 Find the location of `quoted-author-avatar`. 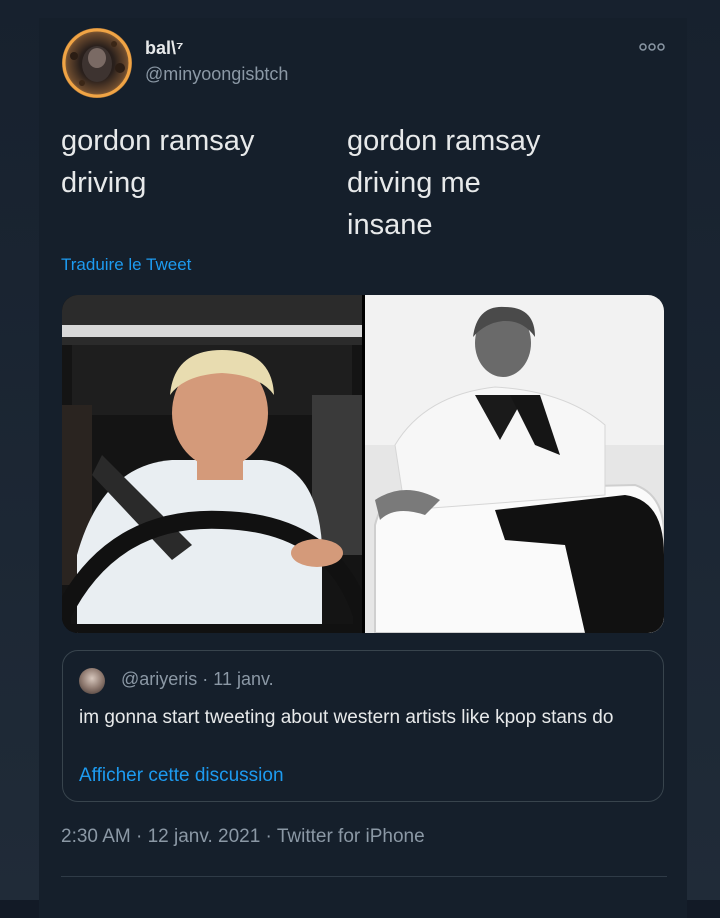

quoted-author-avatar is located at coordinates (92, 681).